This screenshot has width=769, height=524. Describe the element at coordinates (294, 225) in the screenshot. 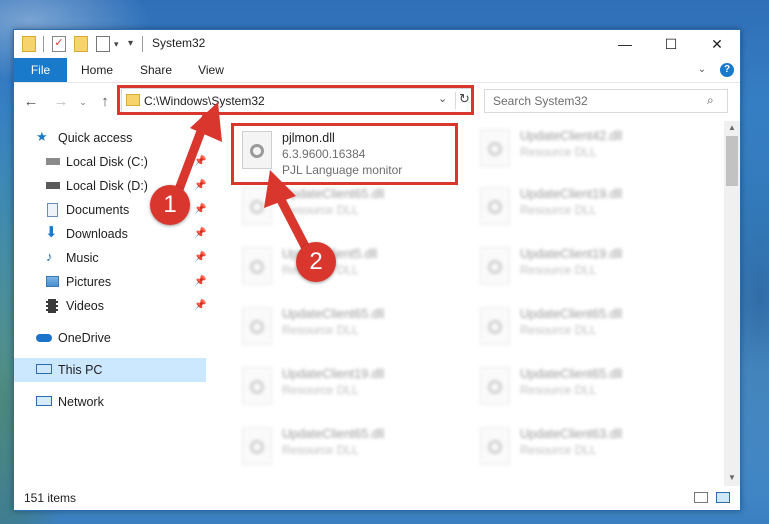

I see `arrow-step2` at that location.